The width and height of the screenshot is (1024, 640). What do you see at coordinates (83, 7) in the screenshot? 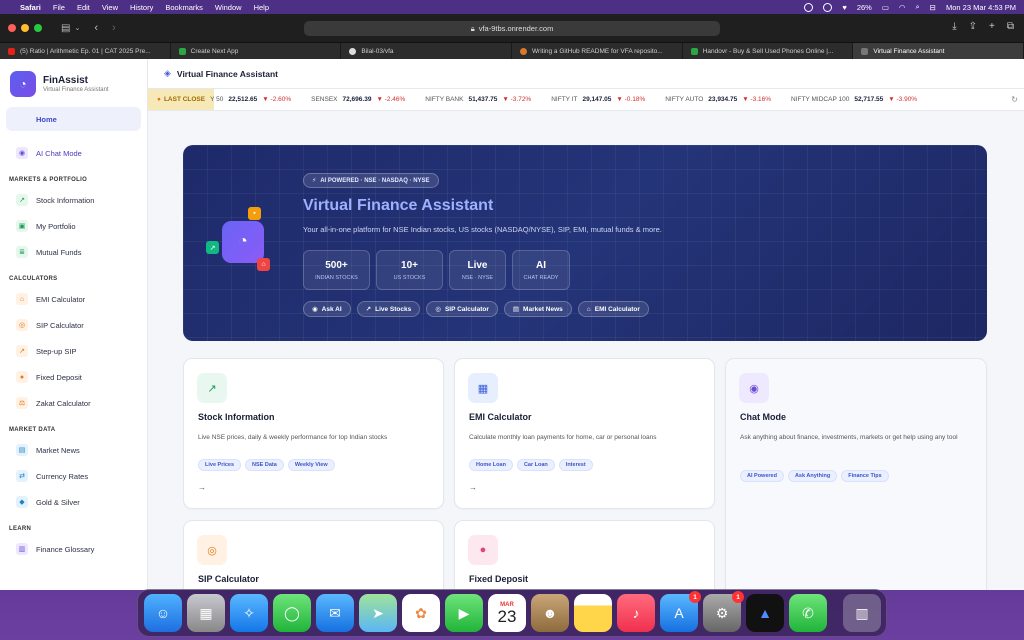
I see `menu-edit: Edit` at bounding box center [83, 7].